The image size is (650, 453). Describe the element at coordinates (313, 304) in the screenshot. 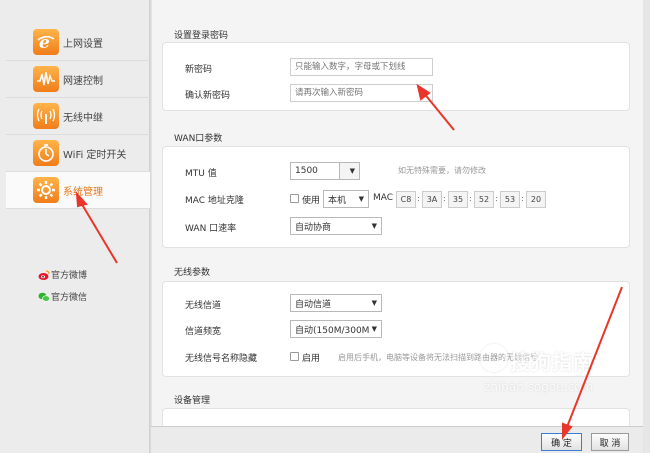

I see `channel-value: 自动信道` at that location.